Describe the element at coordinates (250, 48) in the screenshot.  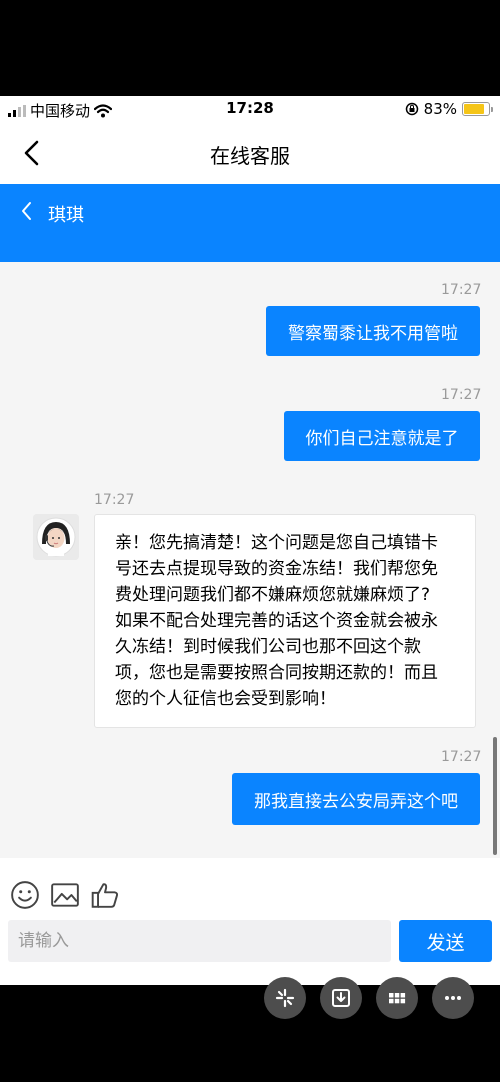
I see `top-black-bar` at that location.